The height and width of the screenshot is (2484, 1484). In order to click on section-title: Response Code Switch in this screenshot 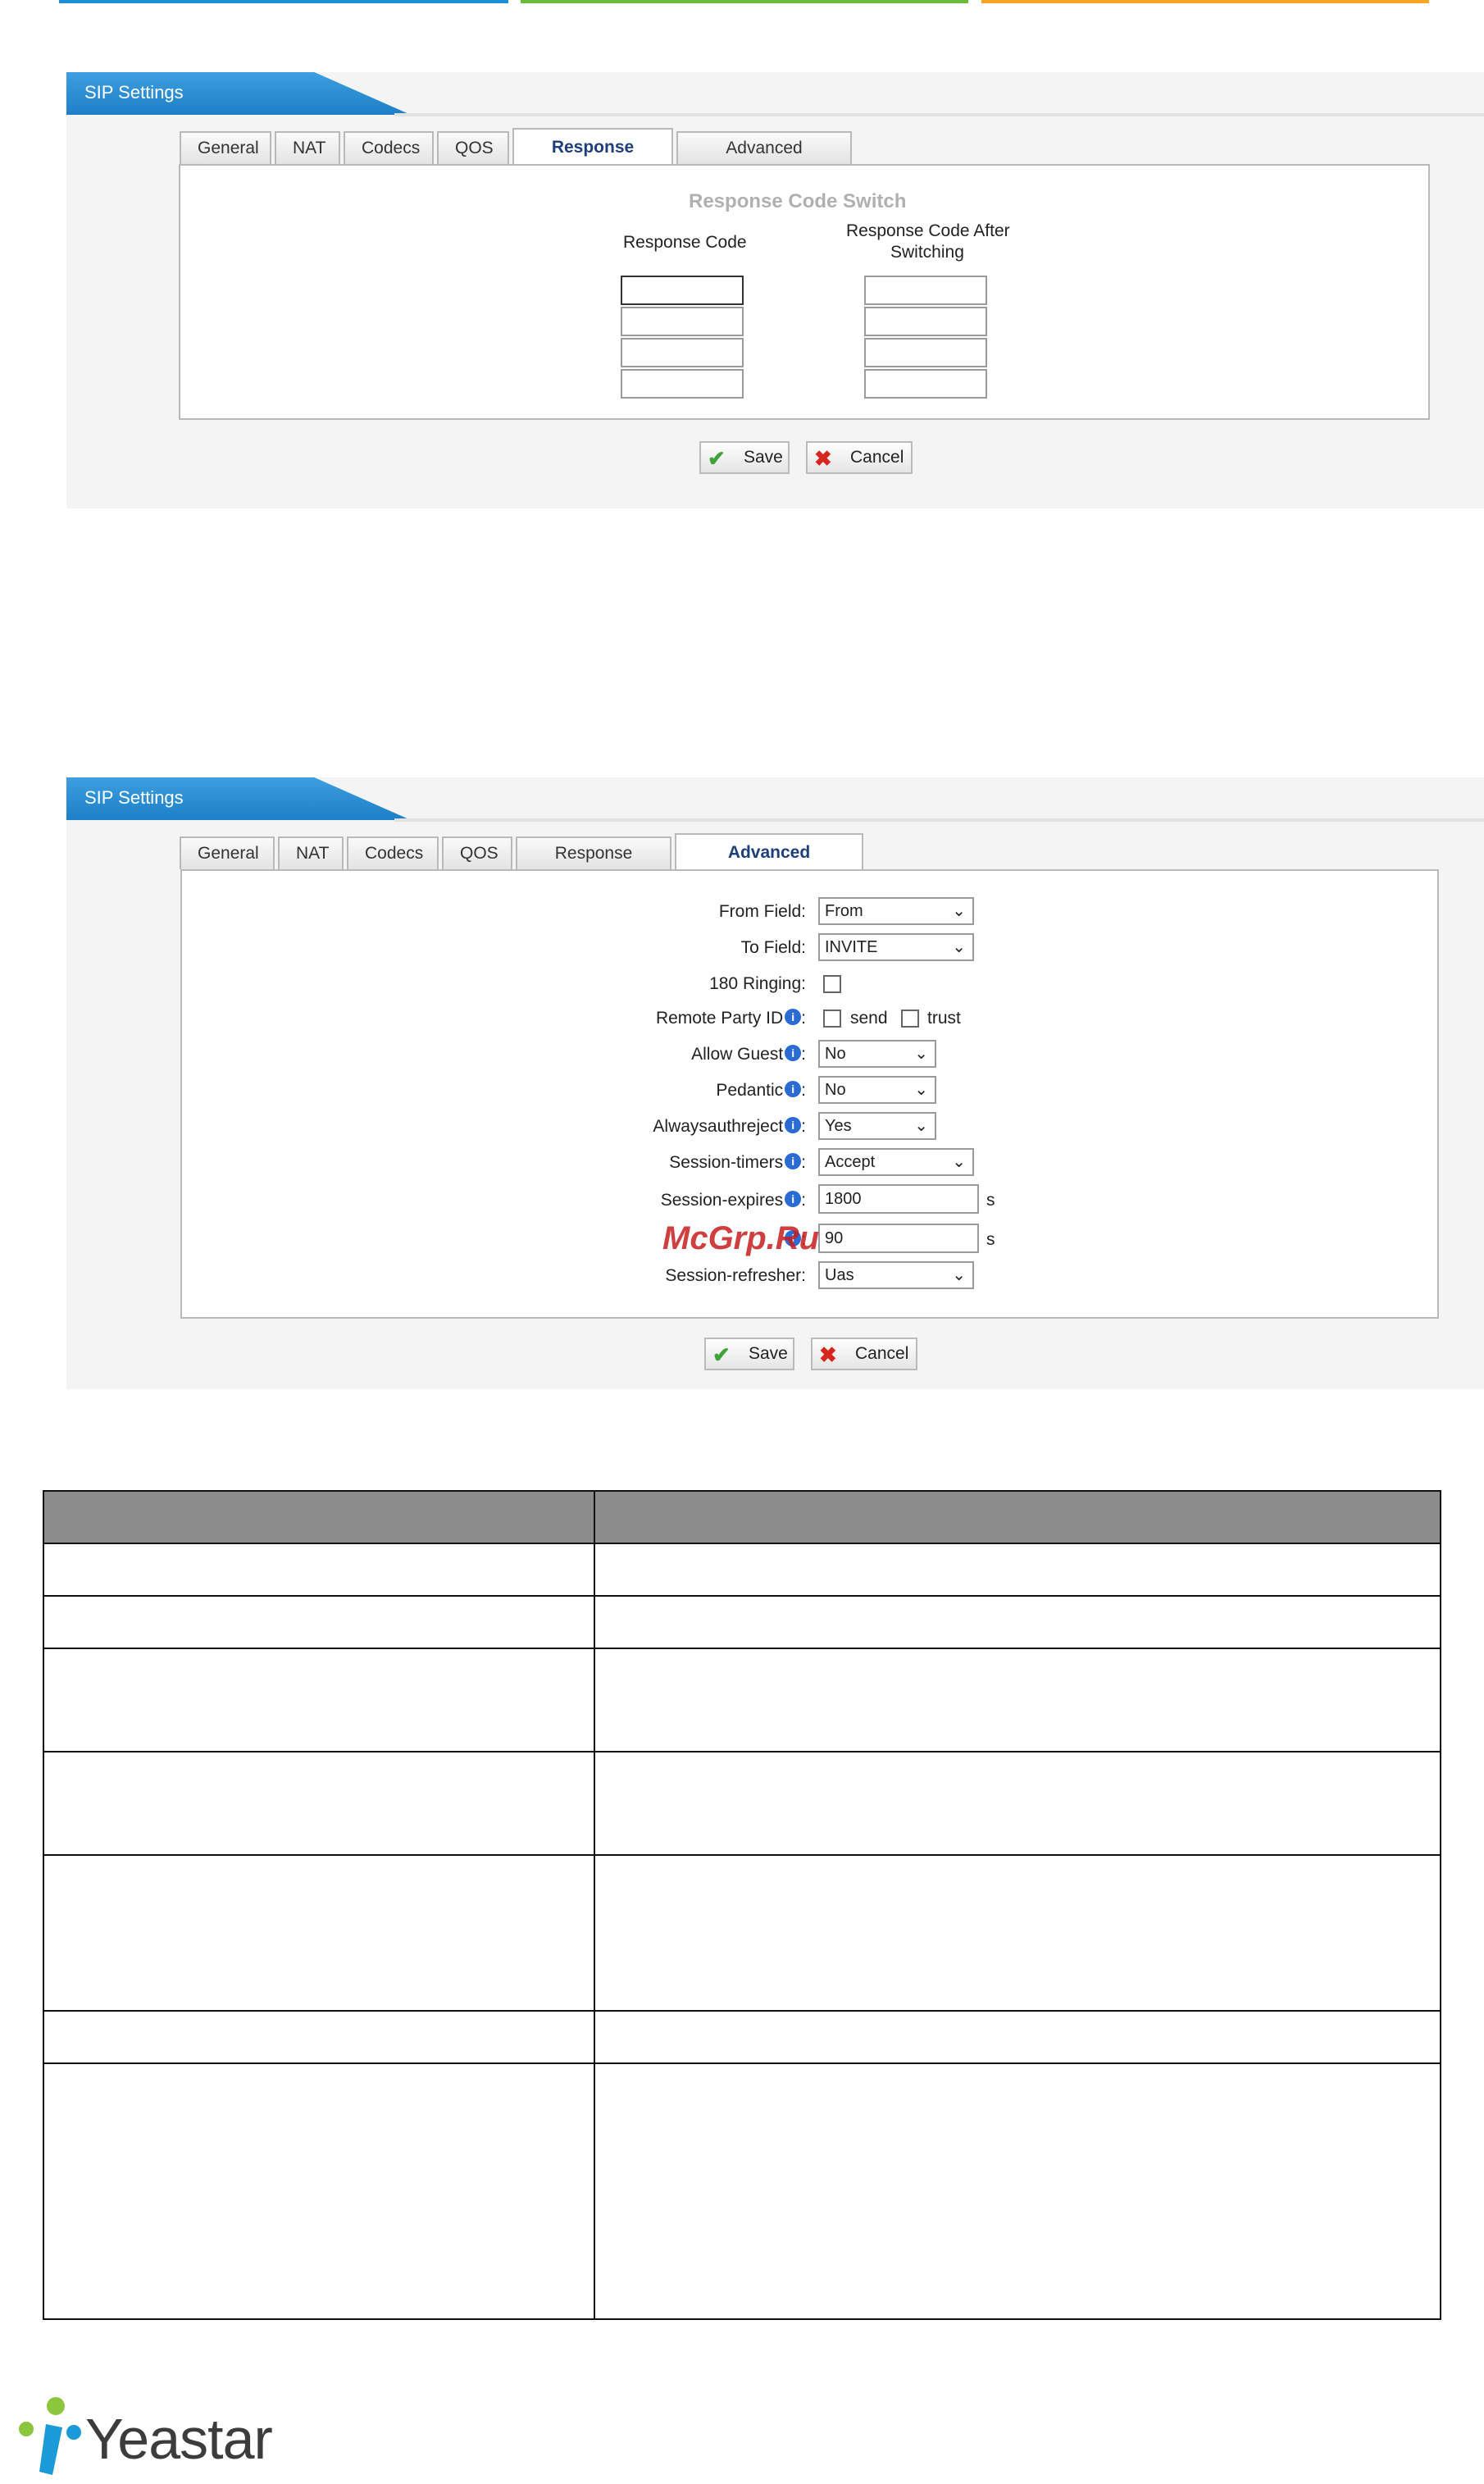, I will do `click(798, 201)`.